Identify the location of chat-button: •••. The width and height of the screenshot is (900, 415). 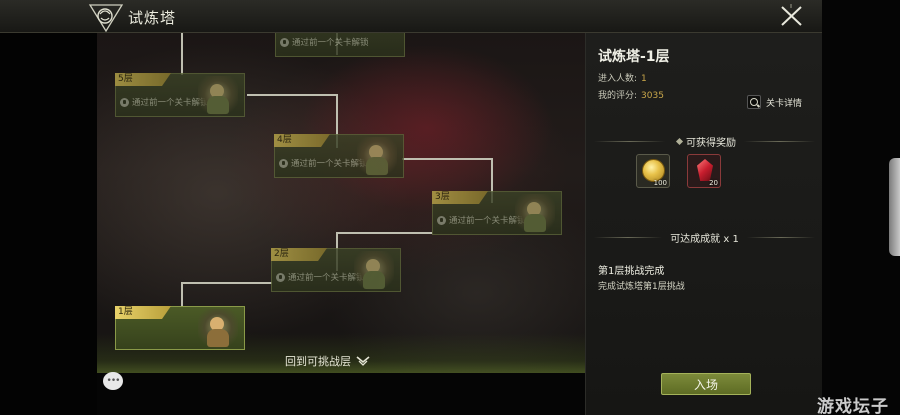
(113, 381).